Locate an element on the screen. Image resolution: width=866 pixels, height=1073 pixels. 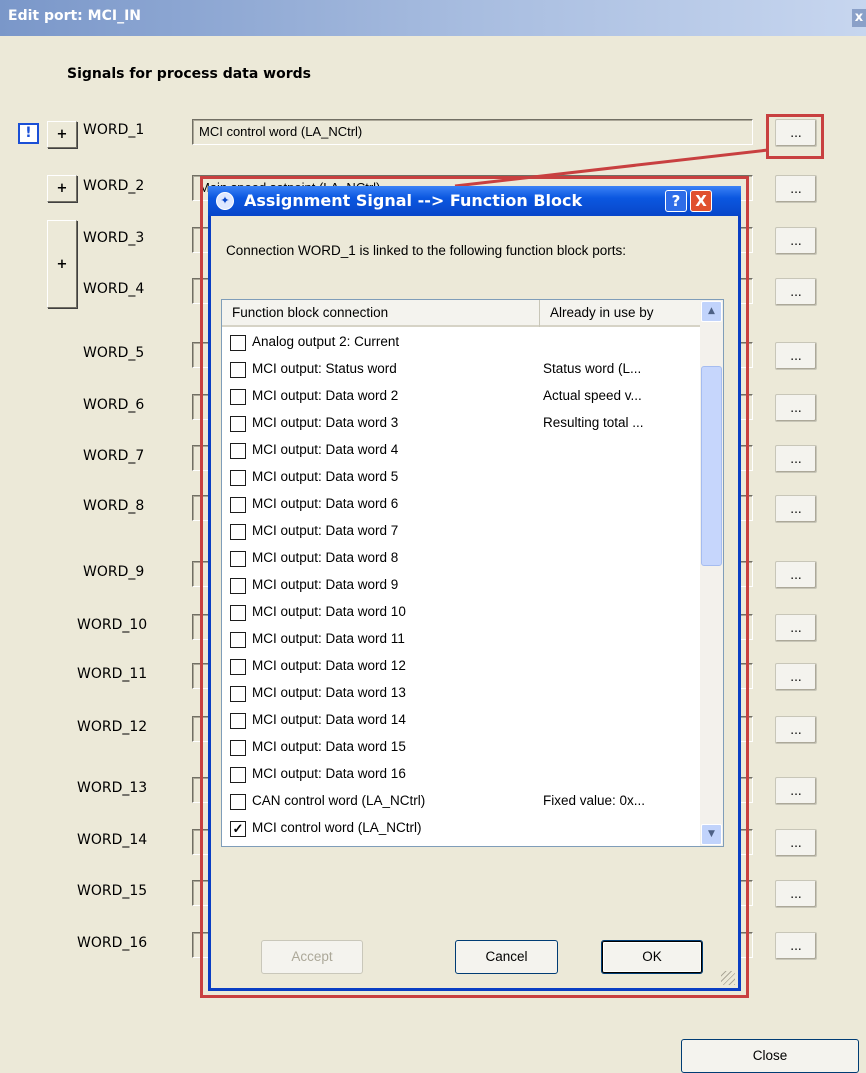
list-item: MCI output: Data word 8 is located at coordinates (461, 560).